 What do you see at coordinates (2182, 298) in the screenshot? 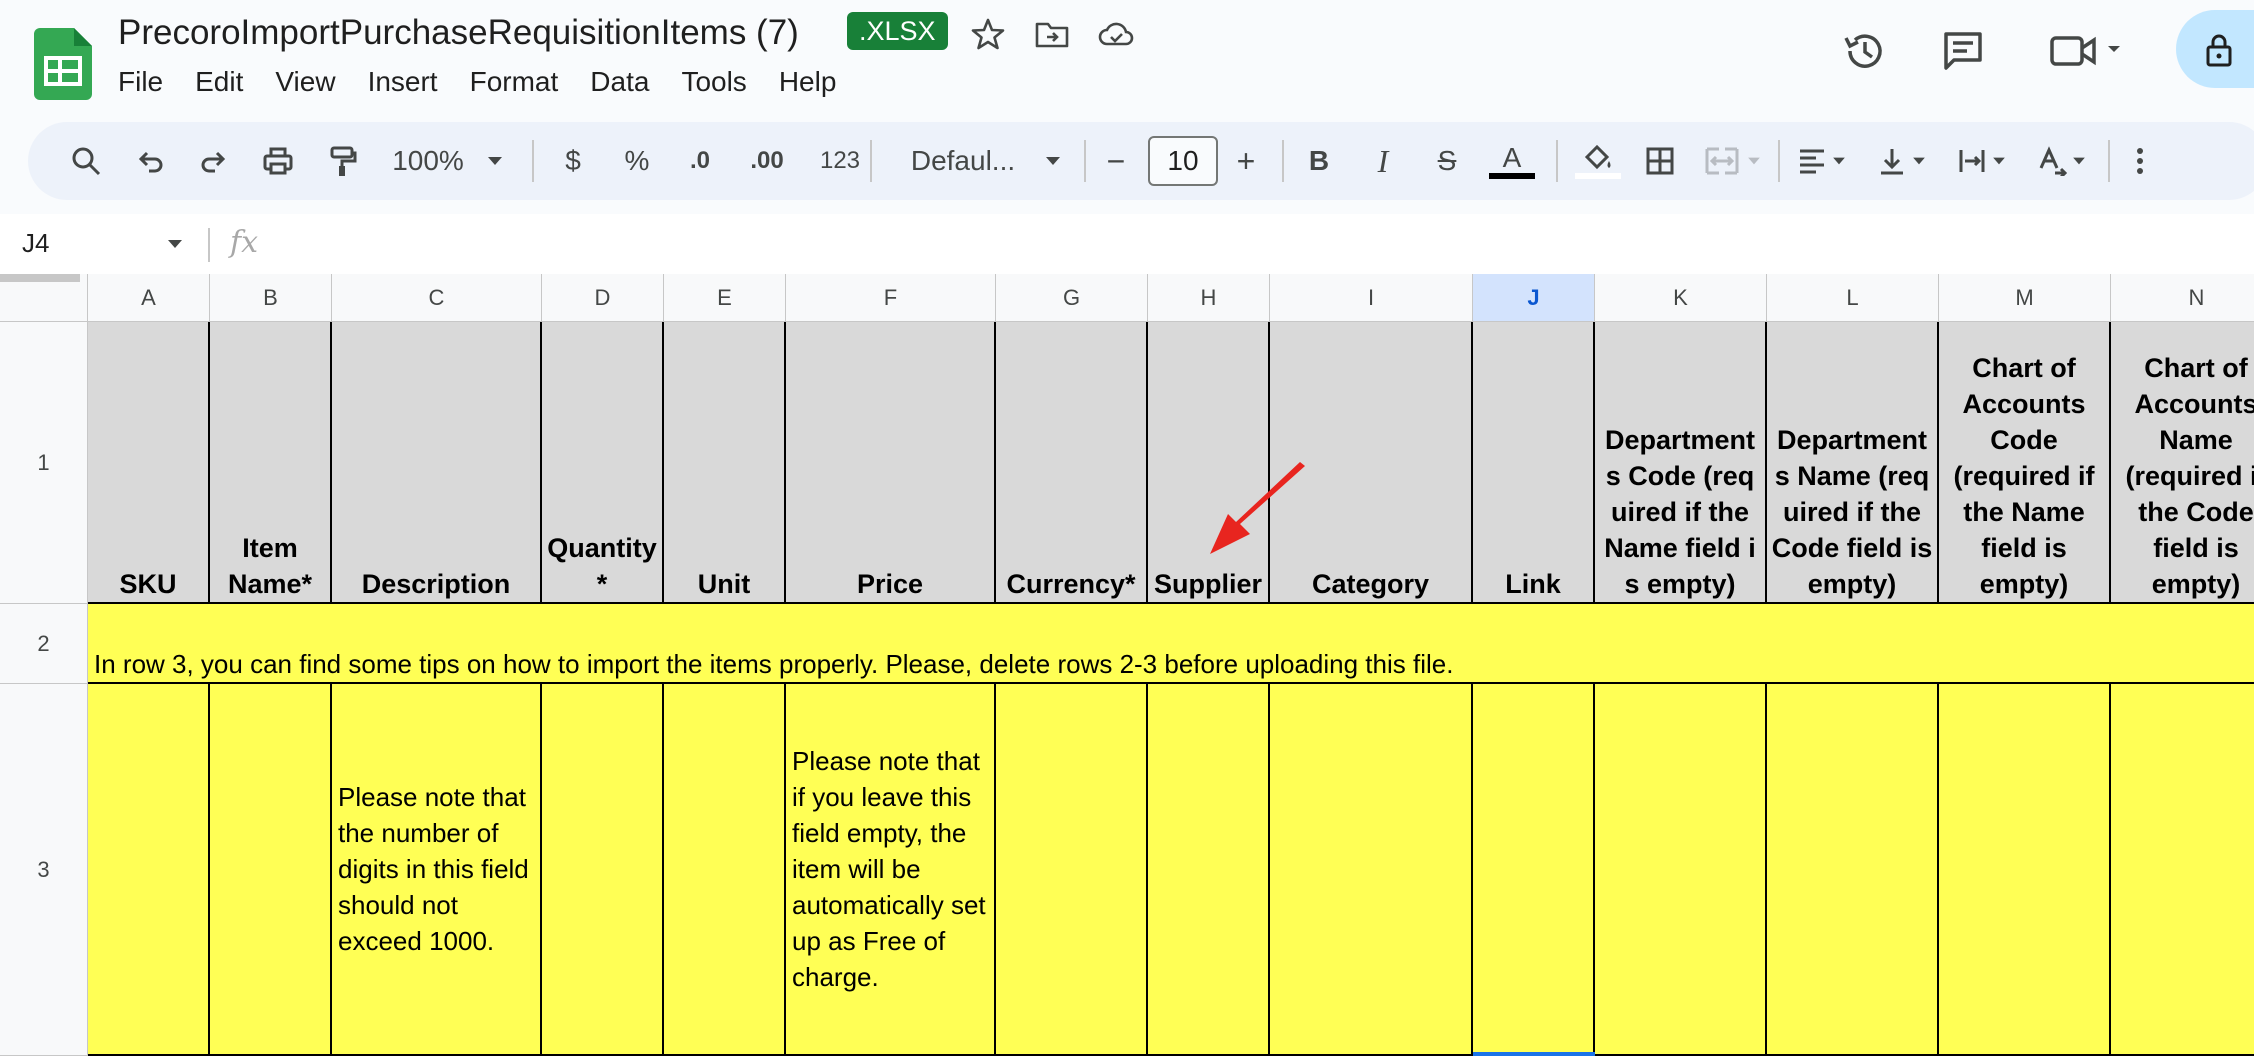
I see `column-header-n: N` at bounding box center [2182, 298].